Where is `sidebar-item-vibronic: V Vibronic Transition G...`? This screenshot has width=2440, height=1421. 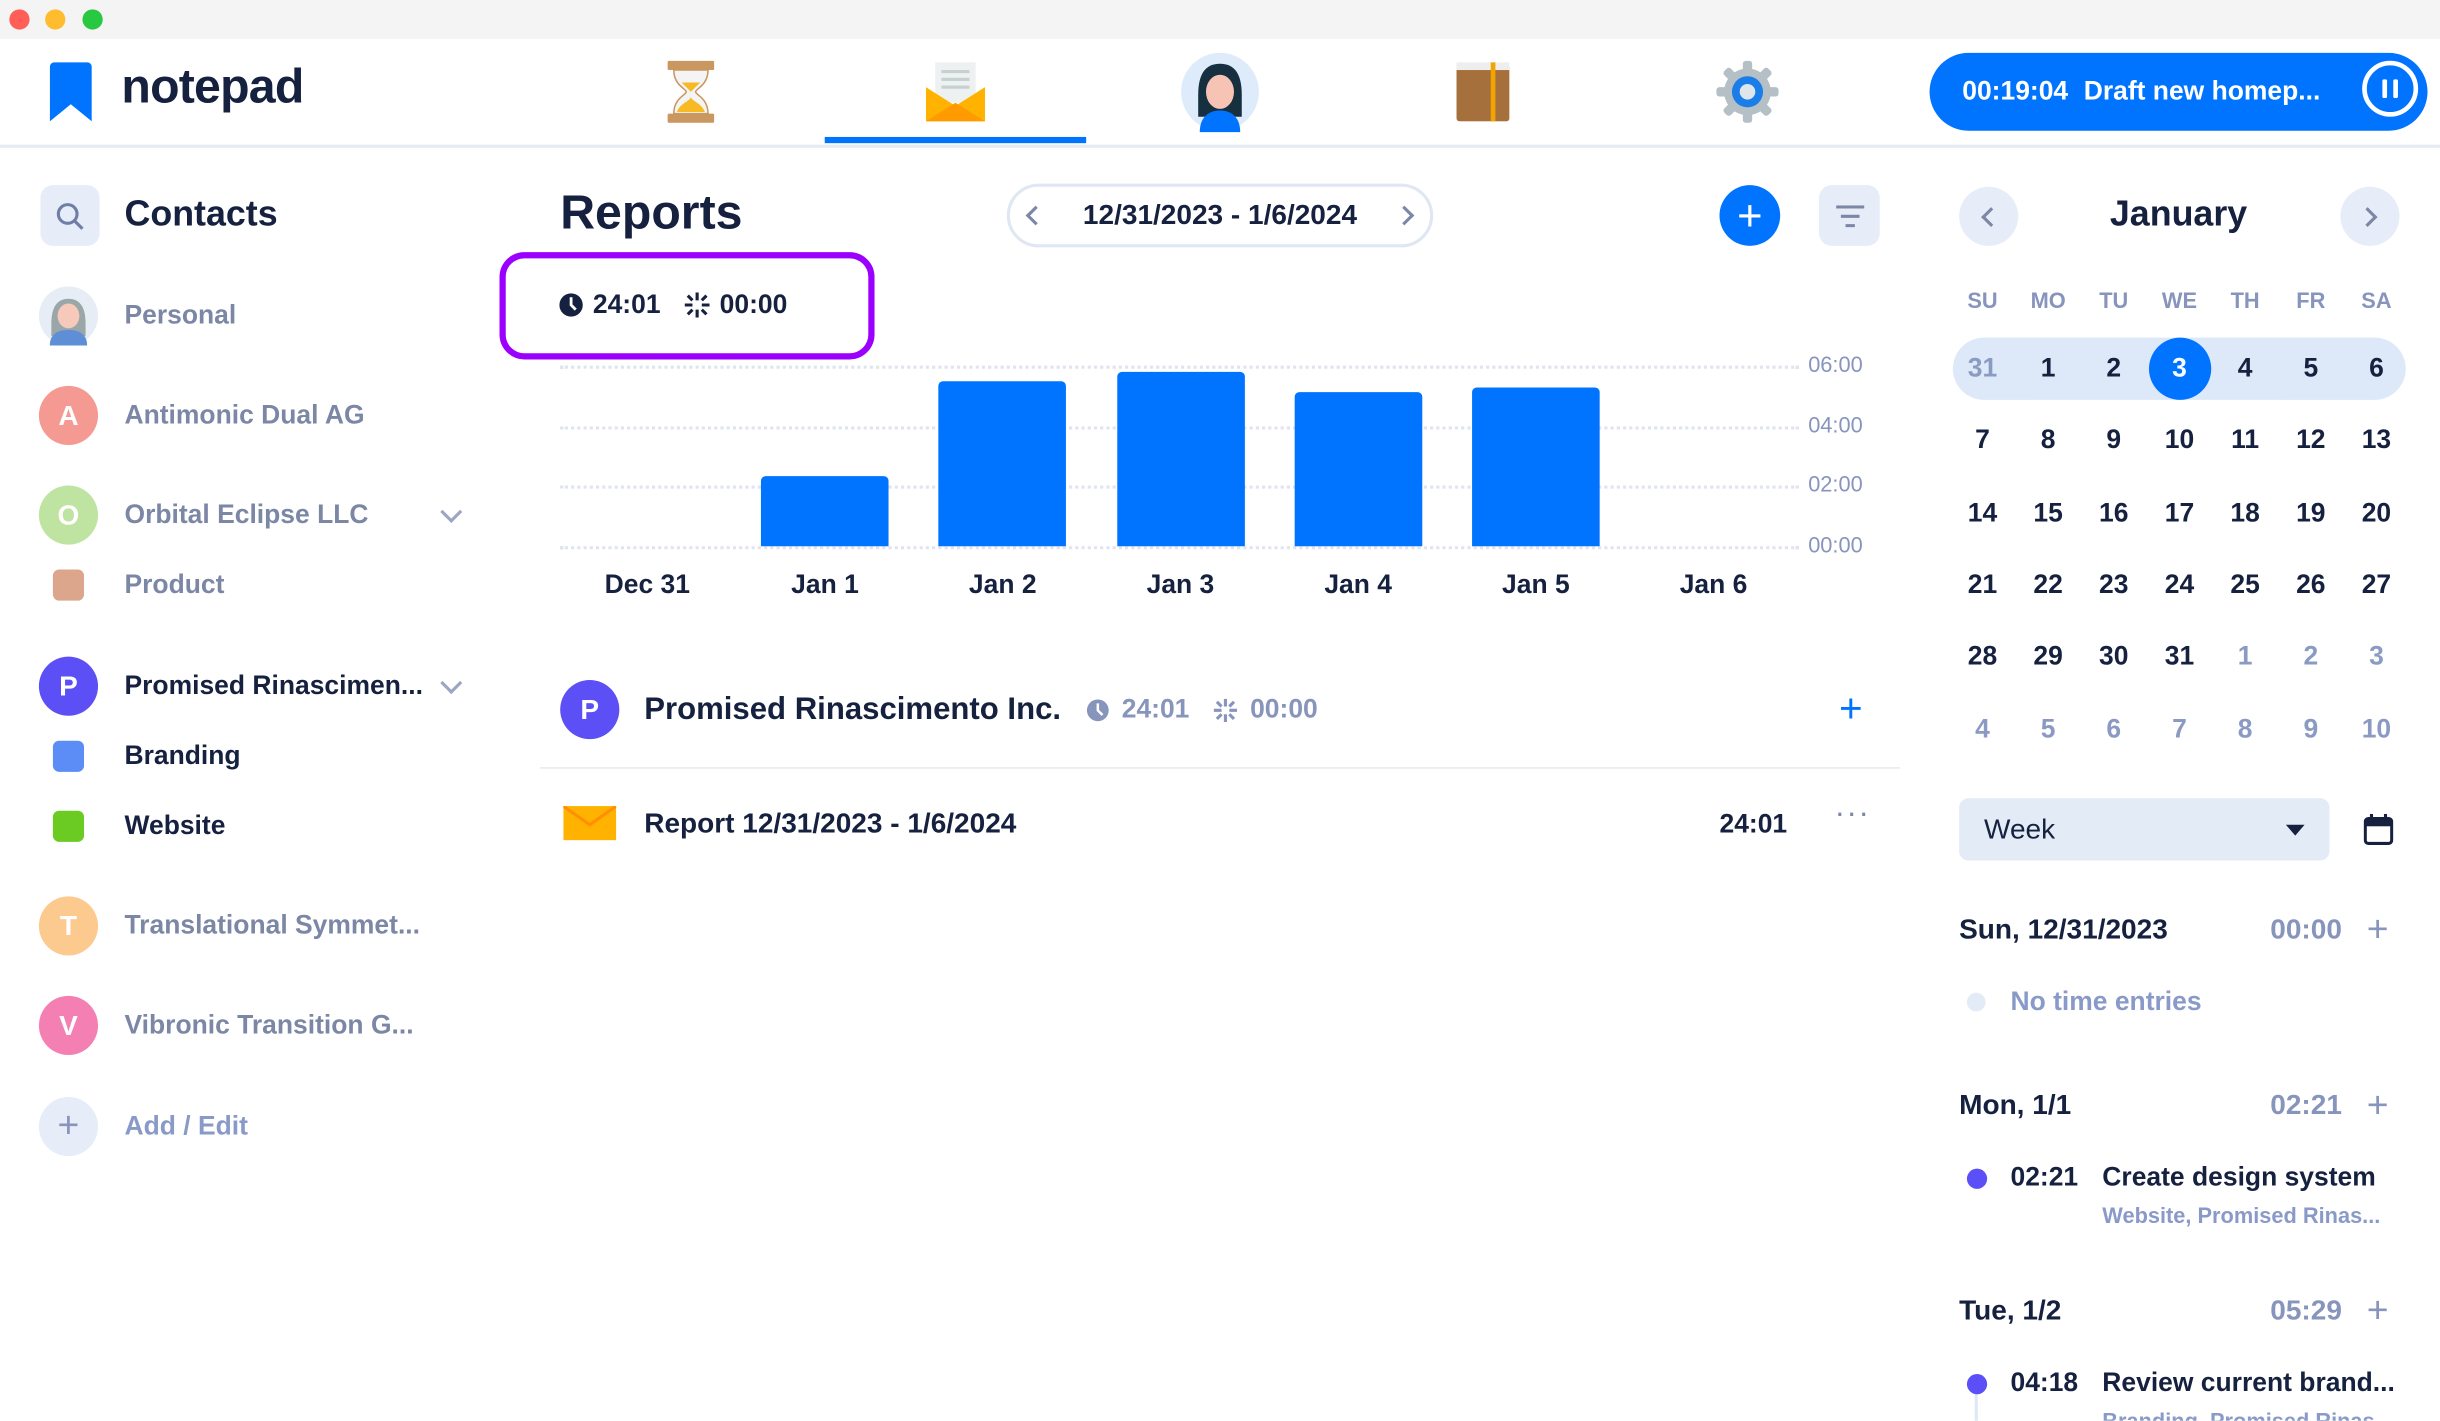
sidebar-item-vibronic: V Vibronic Transition G... is located at coordinates (256, 1025).